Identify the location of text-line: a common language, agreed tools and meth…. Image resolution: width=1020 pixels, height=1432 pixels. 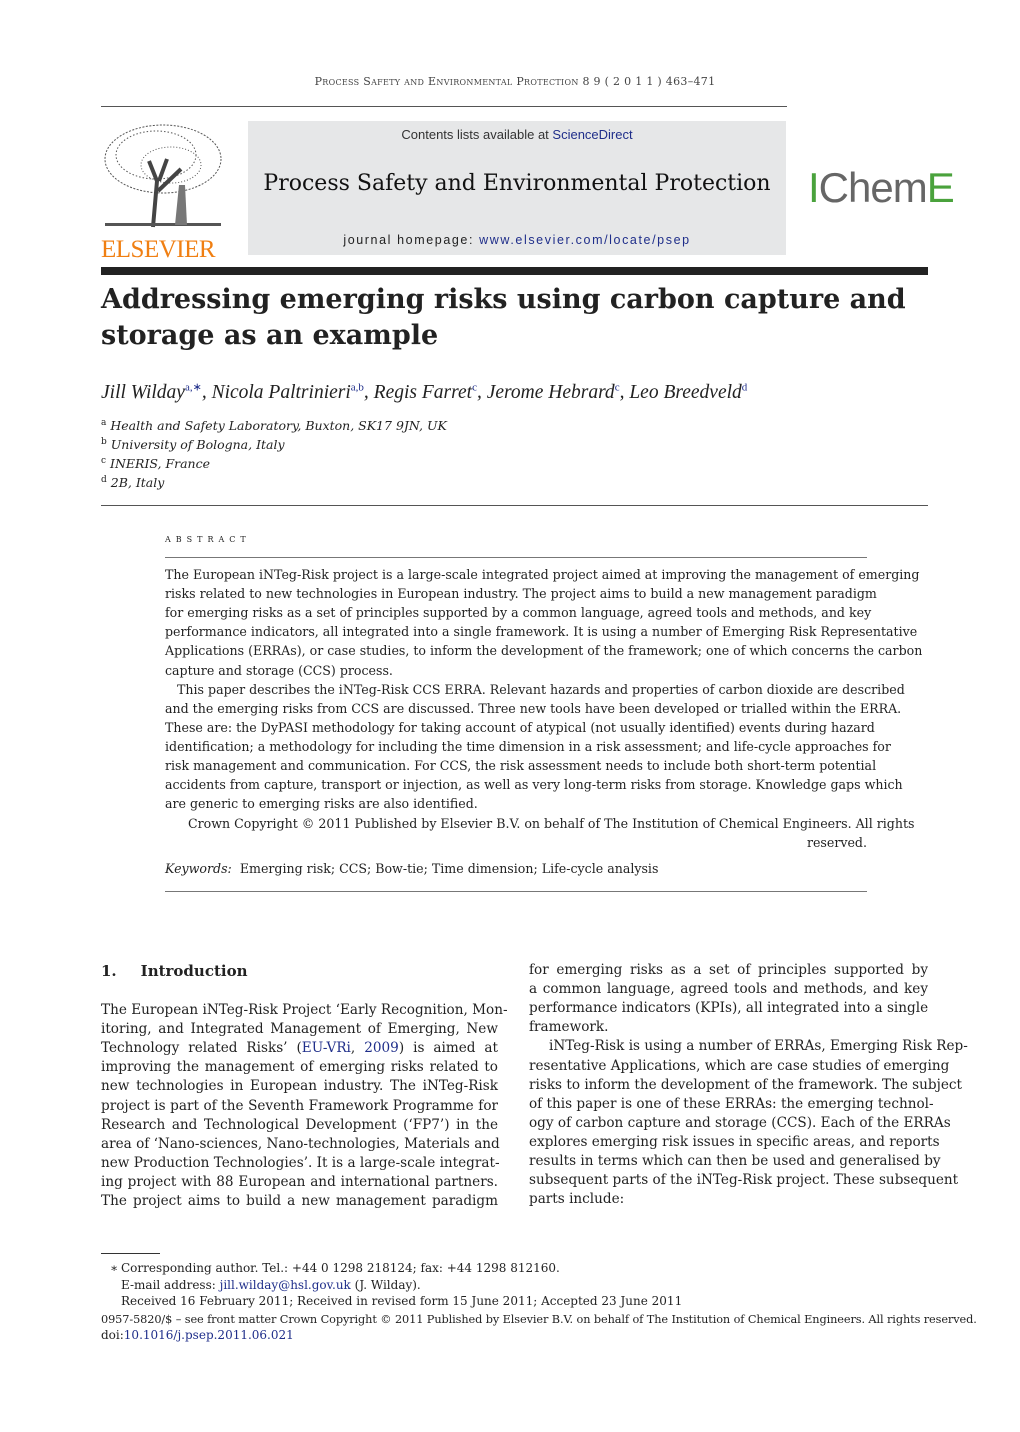
(728, 989).